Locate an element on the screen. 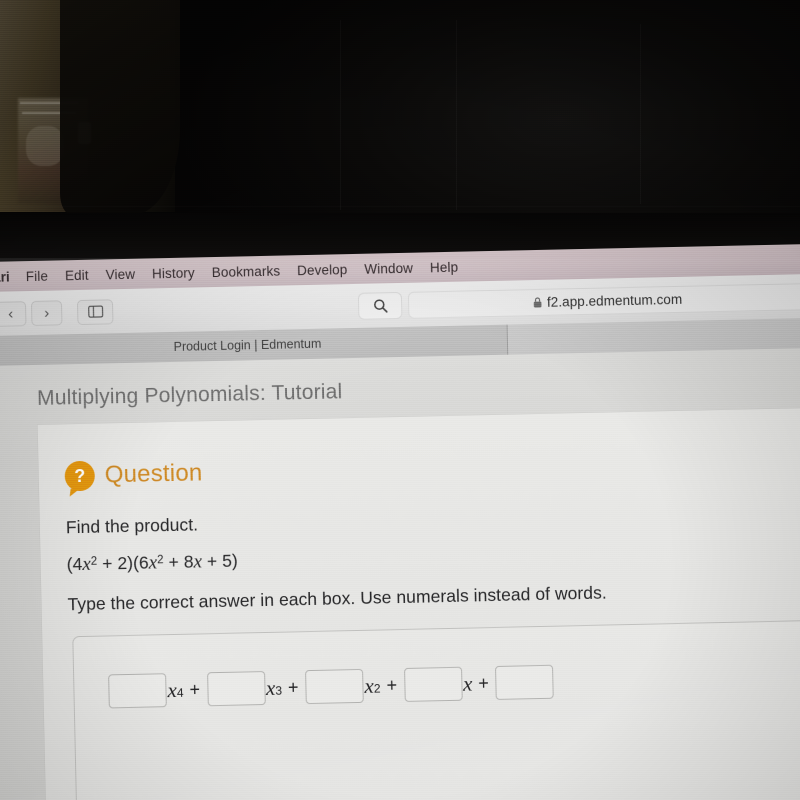 This screenshot has width=800, height=800. term-var-x1: x is located at coordinates (467, 683).